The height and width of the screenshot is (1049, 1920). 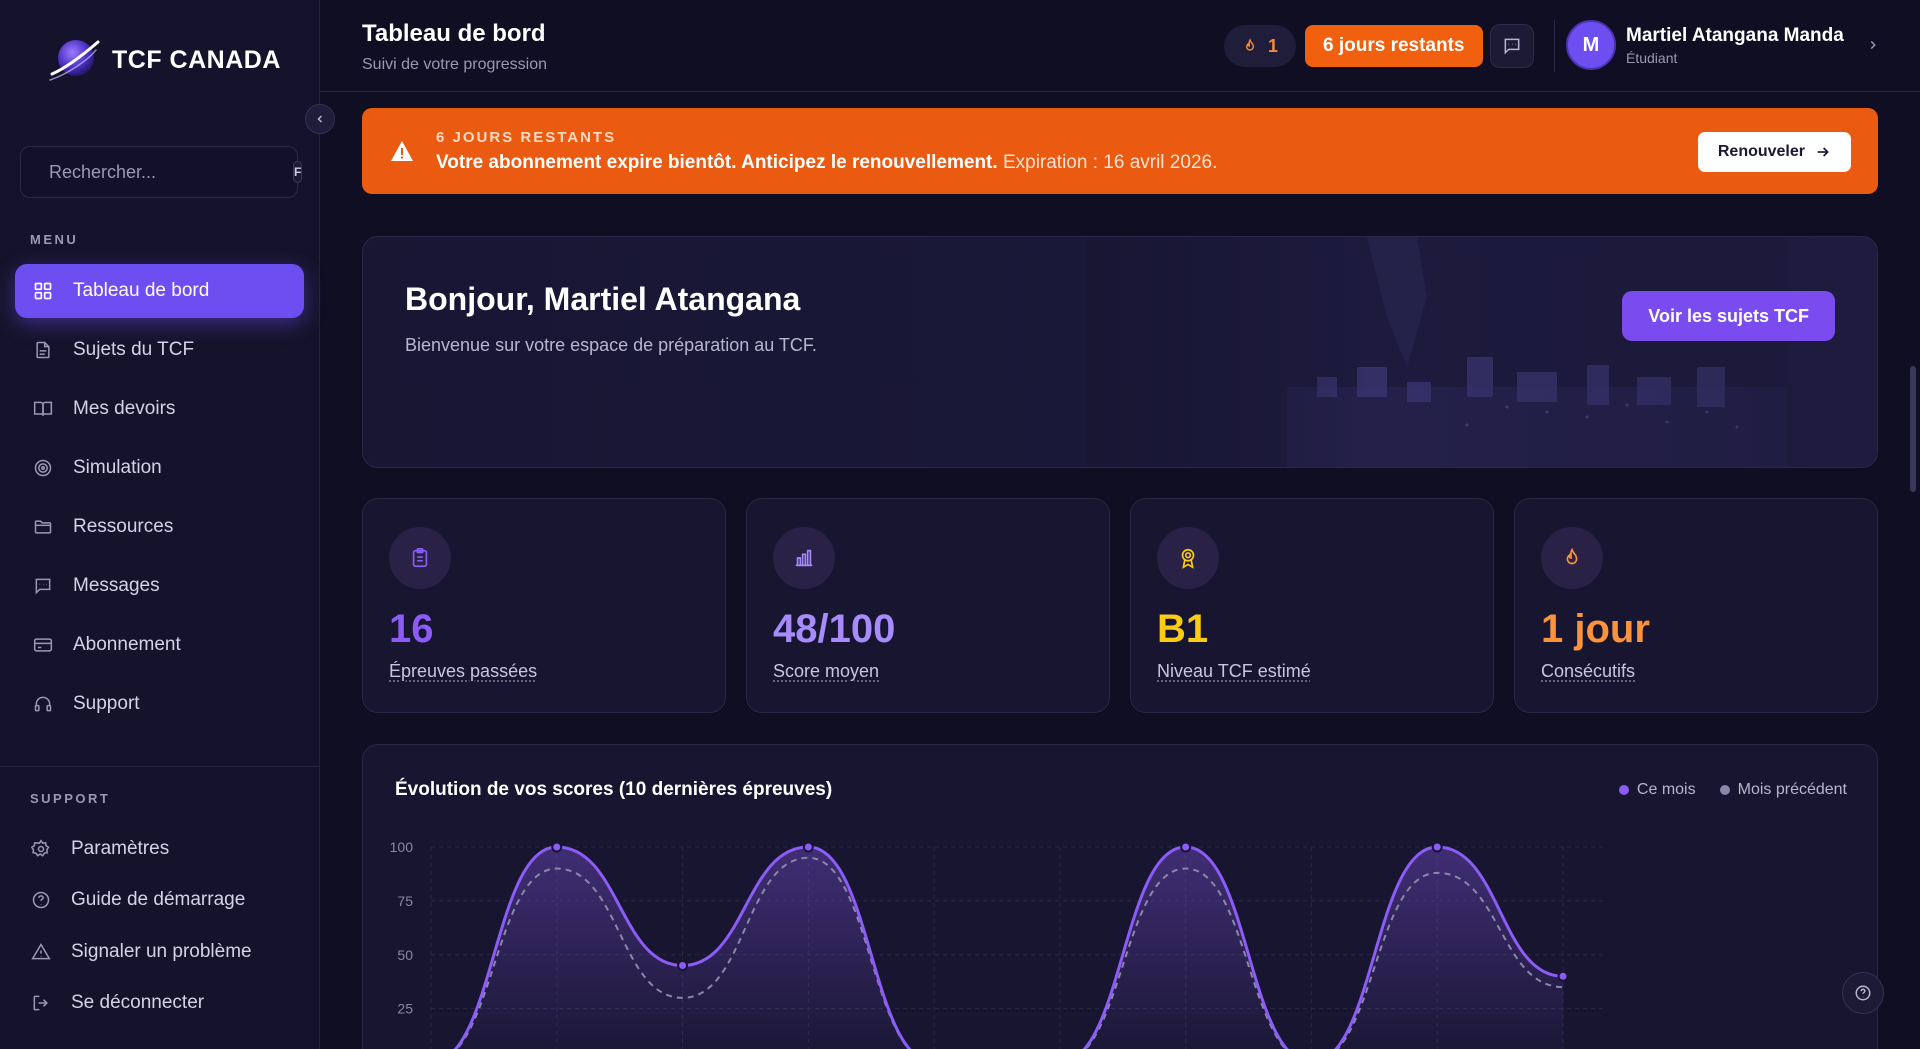 I want to click on streak-count: 1, so click(x=1273, y=46).